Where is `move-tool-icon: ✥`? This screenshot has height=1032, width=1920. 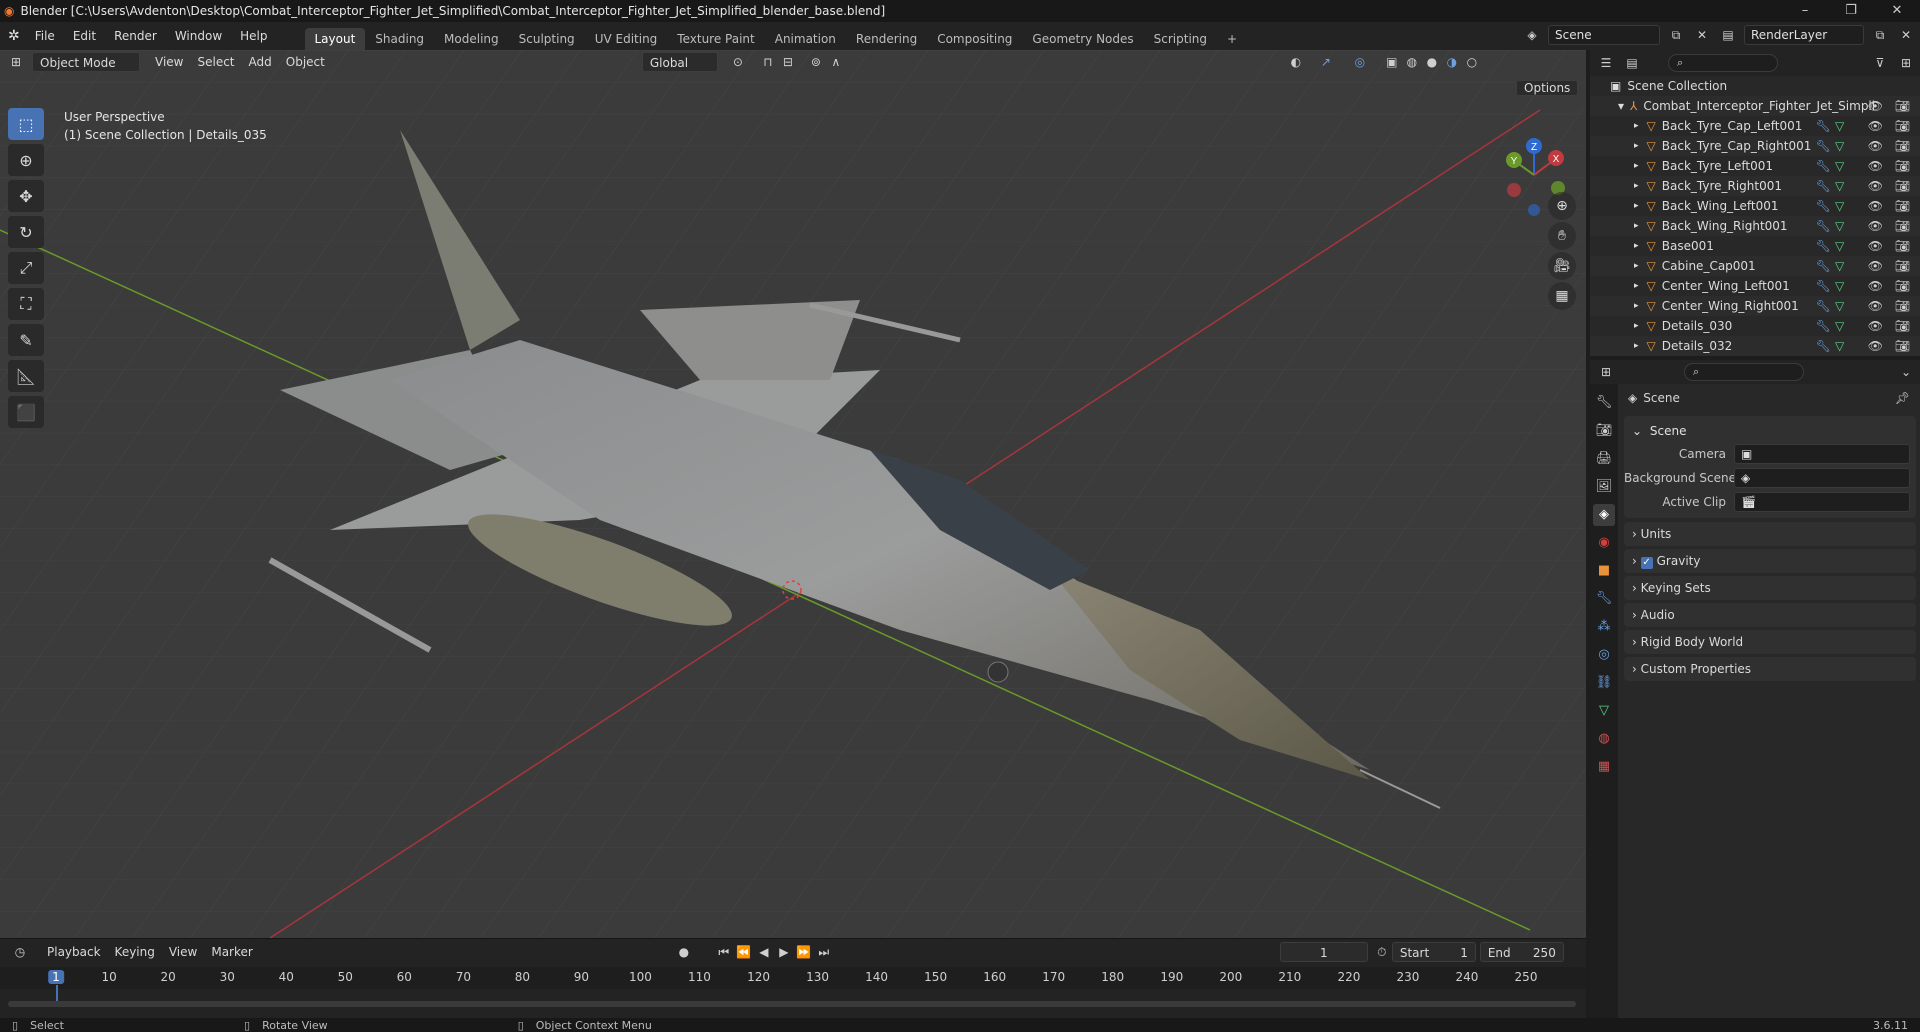
move-tool-icon: ✥ is located at coordinates (26, 196).